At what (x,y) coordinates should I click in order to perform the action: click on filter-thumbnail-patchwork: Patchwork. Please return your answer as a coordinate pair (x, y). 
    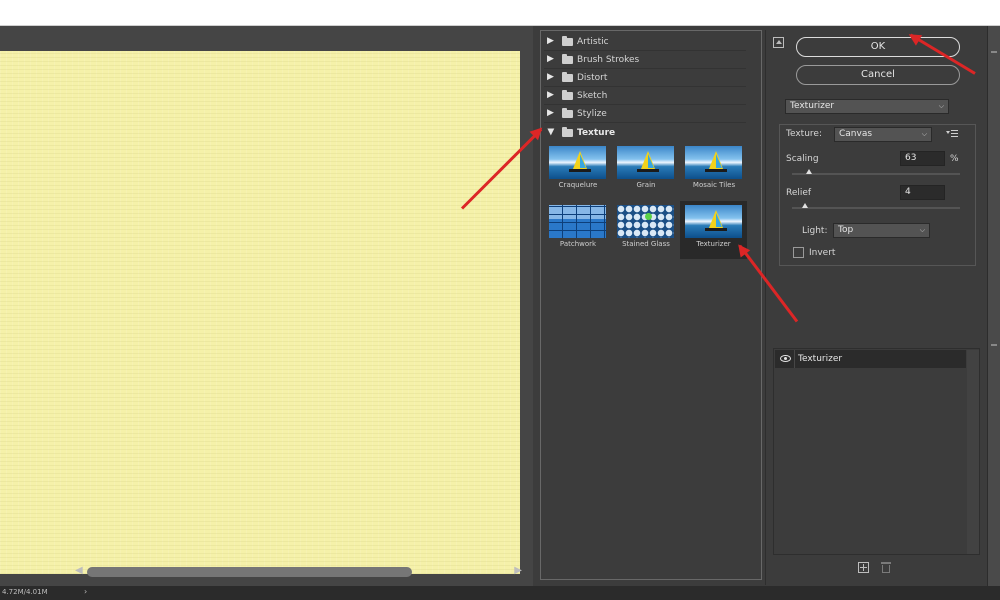
    Looking at the image, I should click on (578, 229).